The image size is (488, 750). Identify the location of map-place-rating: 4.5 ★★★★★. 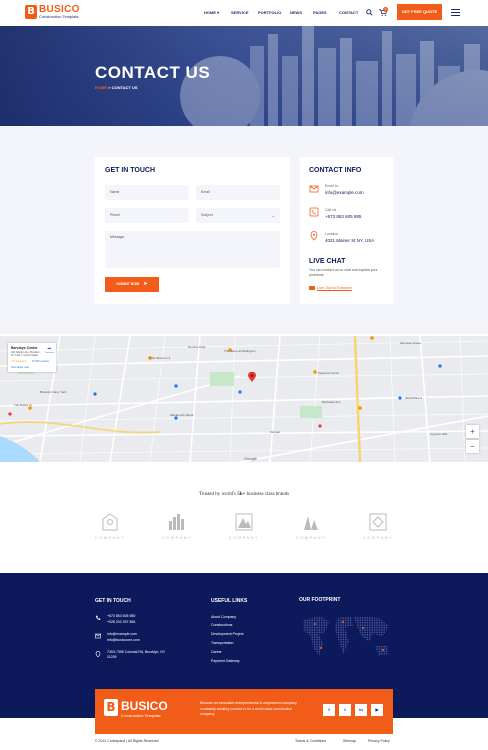
(19, 361).